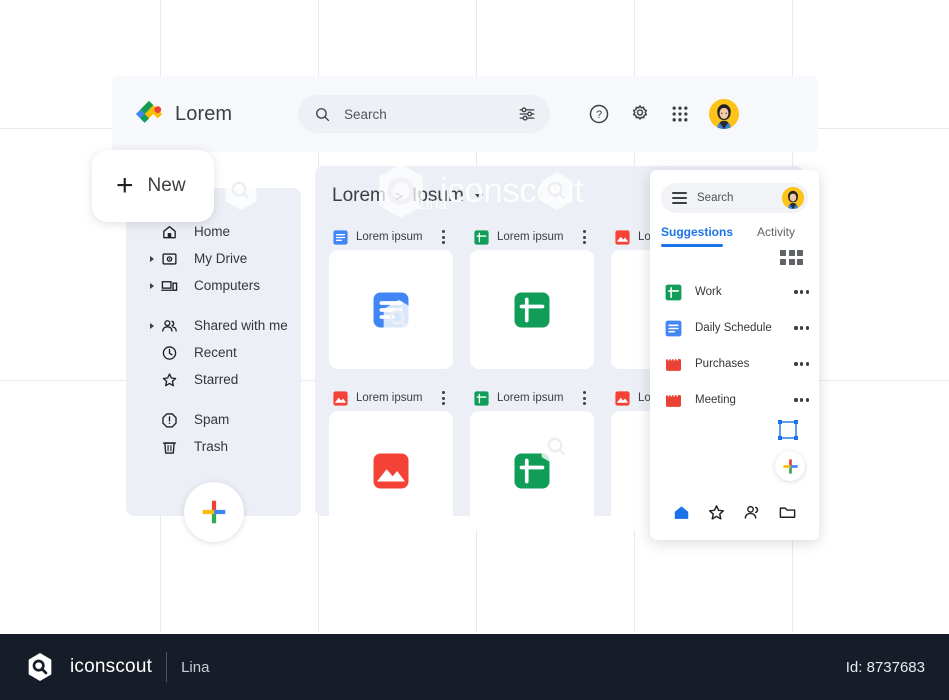 The width and height of the screenshot is (949, 700). I want to click on search-bar: Search, so click(424, 114).